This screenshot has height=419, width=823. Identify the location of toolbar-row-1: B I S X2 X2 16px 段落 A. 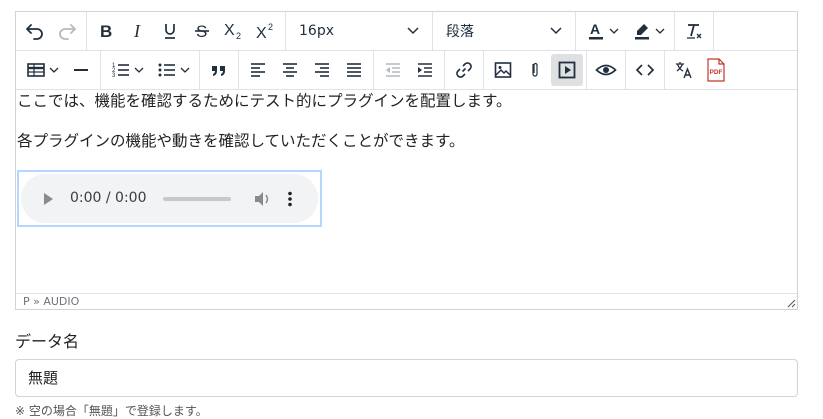
(406, 31).